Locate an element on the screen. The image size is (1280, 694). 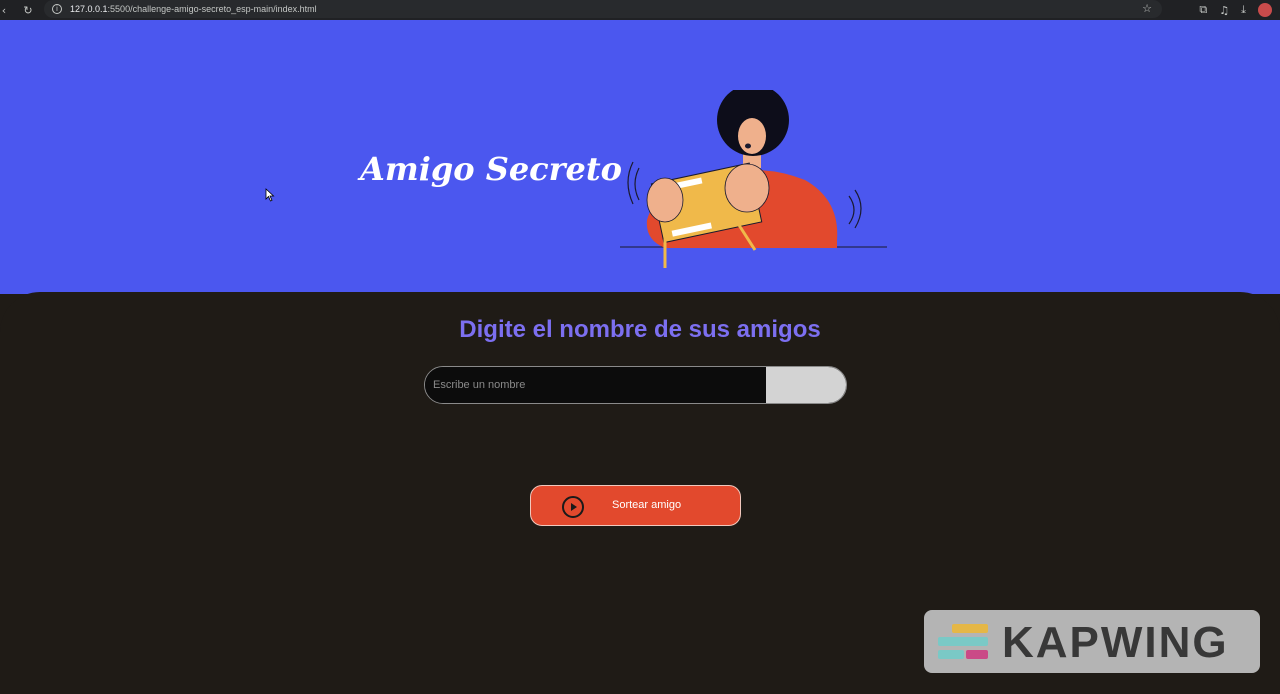
draw-friend-button: Sortear amigo is located at coordinates (635, 505).